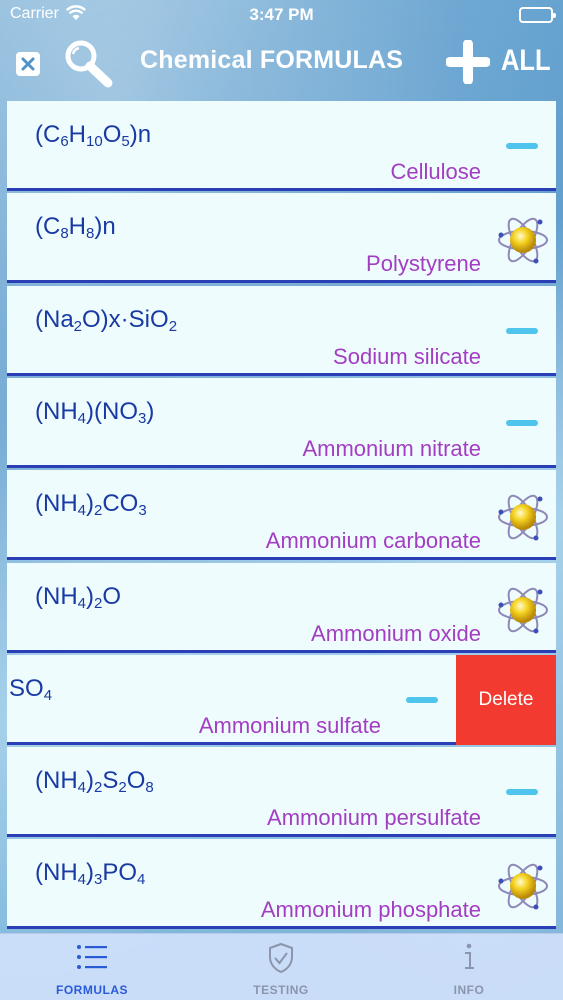 This screenshot has height=1000, width=563. What do you see at coordinates (281, 990) in the screenshot?
I see `tab-label: TESTING` at bounding box center [281, 990].